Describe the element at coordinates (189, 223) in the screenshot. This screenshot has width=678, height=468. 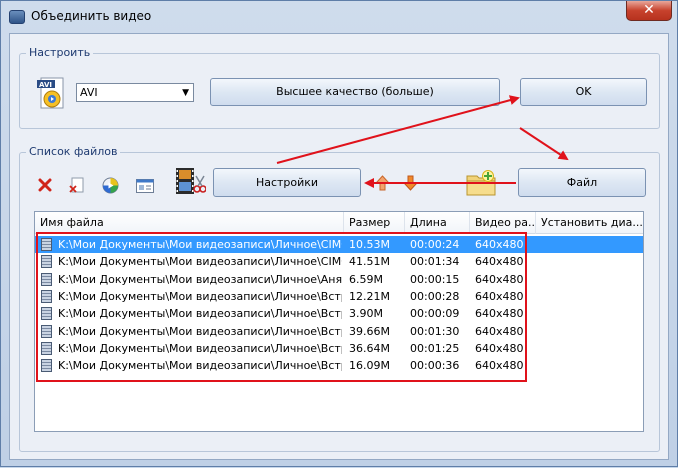
I see `column-header-name: Имя файла` at that location.